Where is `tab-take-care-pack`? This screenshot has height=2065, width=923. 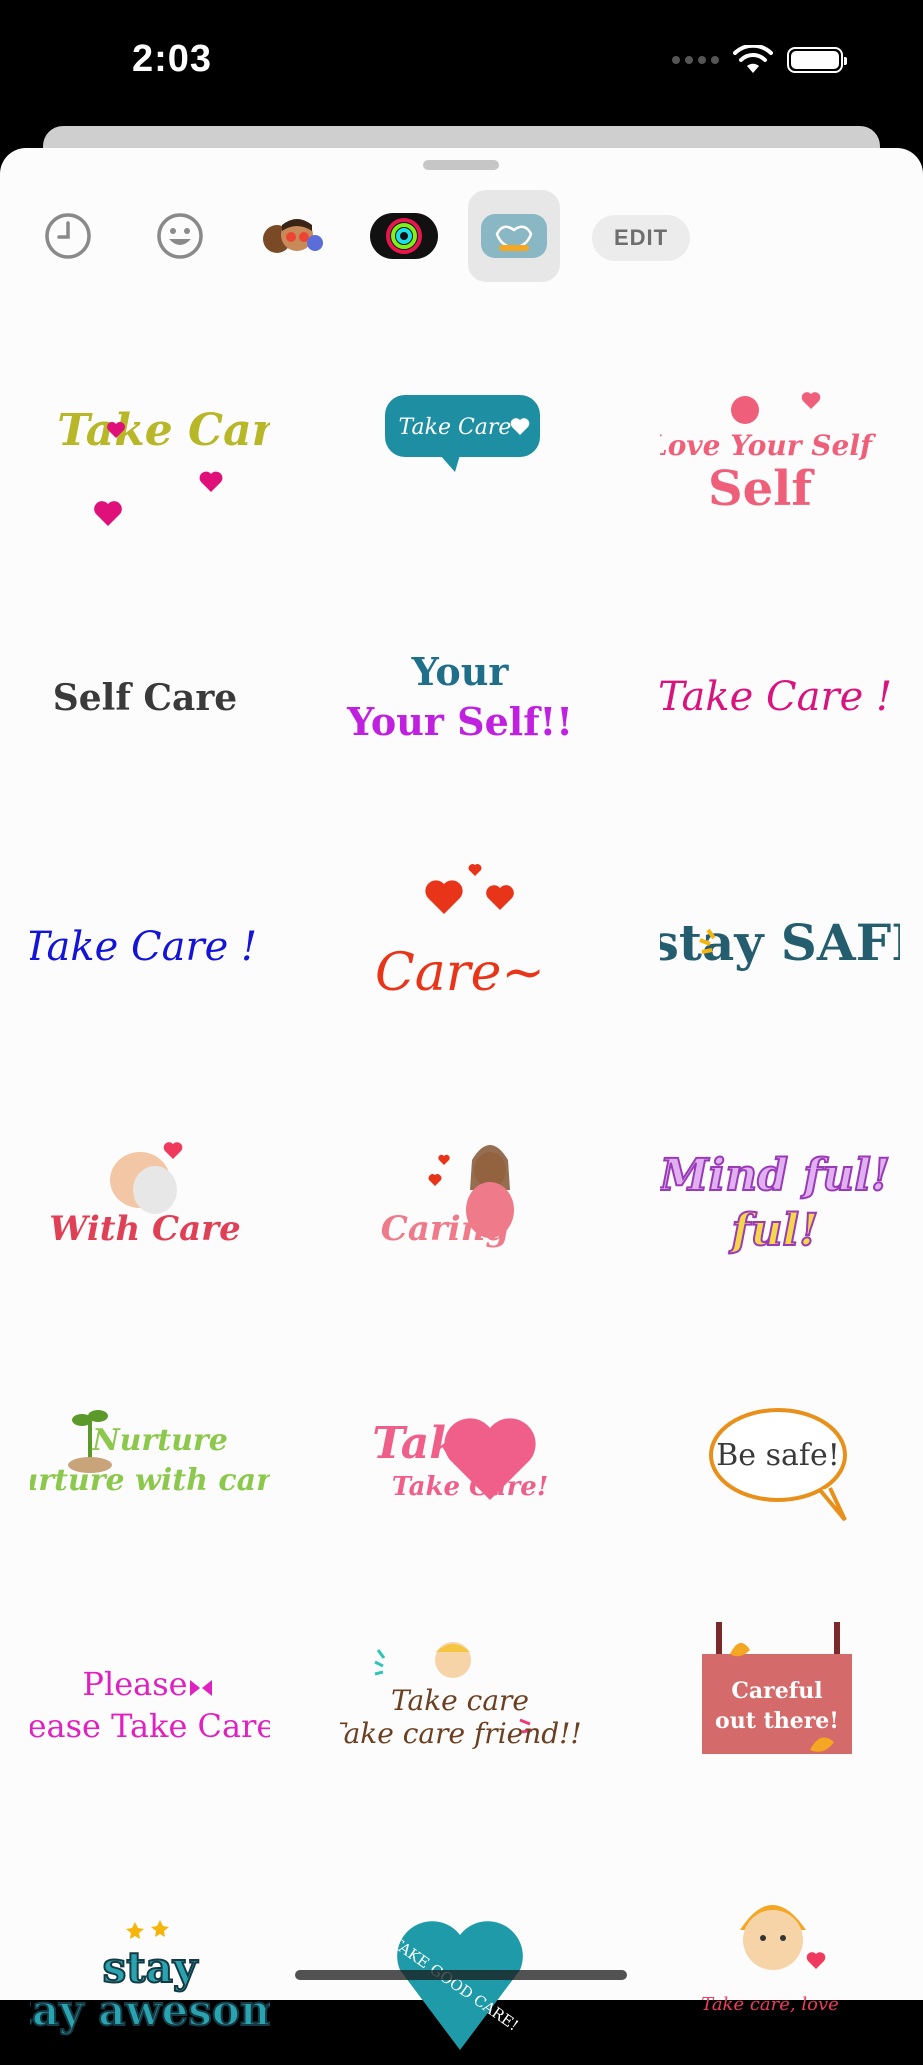
tab-take-care-pack is located at coordinates (514, 236).